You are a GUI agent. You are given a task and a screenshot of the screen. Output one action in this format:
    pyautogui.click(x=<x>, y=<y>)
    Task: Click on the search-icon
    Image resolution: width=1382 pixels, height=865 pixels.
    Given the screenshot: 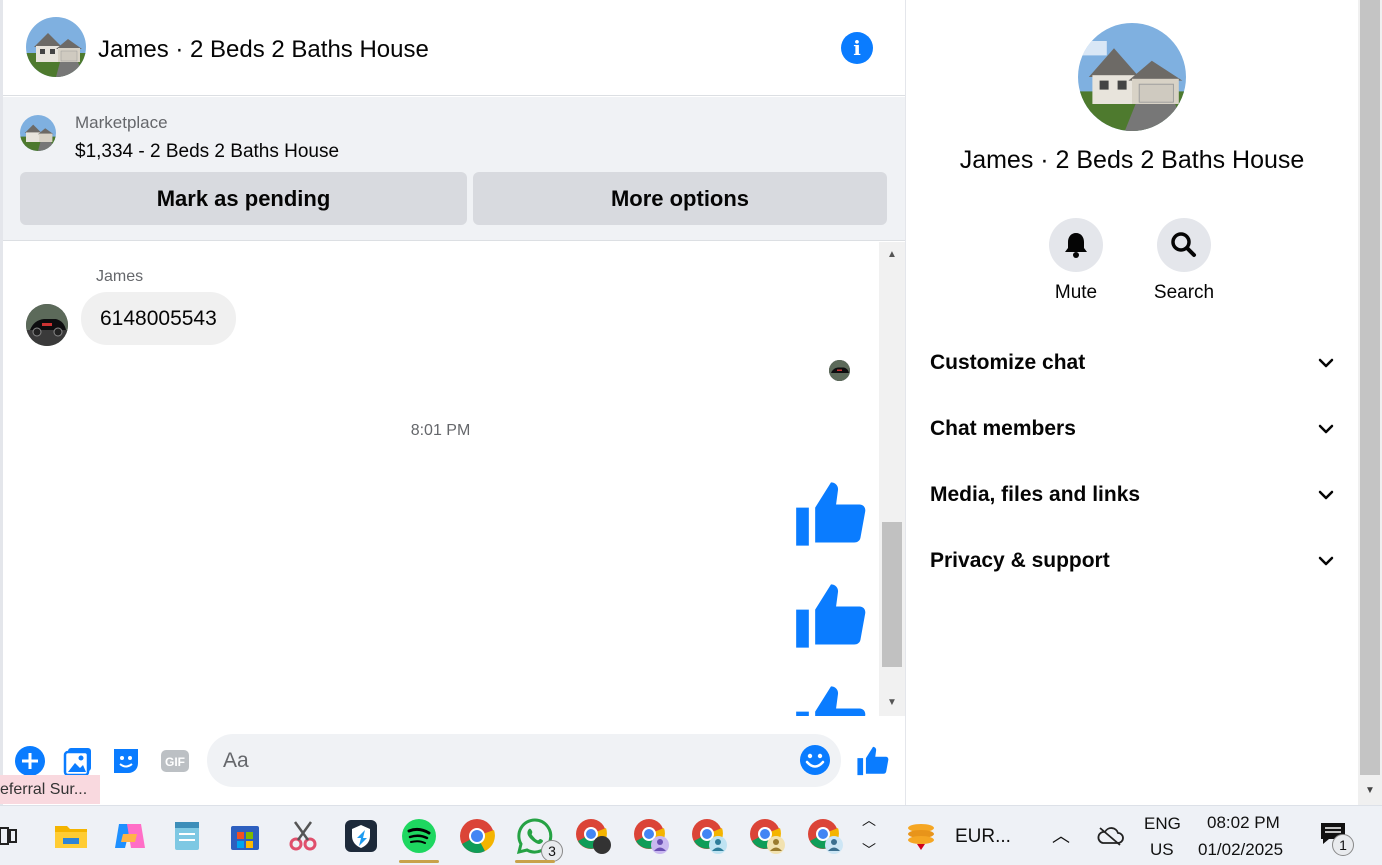 What is the action you would take?
    pyautogui.click(x=1183, y=244)
    